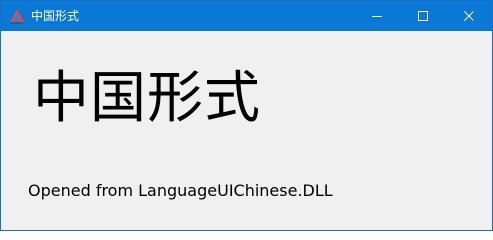 The height and width of the screenshot is (240, 493). Describe the element at coordinates (17, 16) in the screenshot. I see `app-triangle-icon` at that location.